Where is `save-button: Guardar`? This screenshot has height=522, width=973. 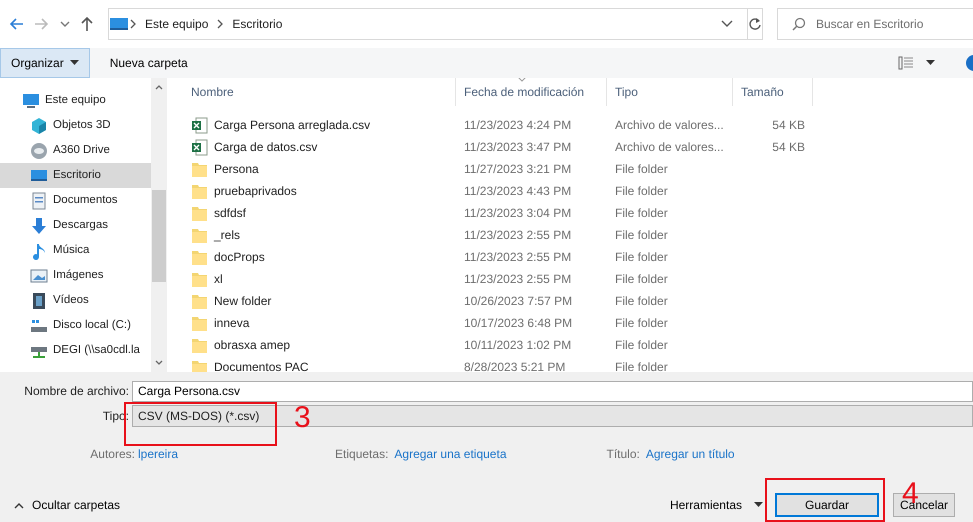 save-button: Guardar is located at coordinates (827, 505).